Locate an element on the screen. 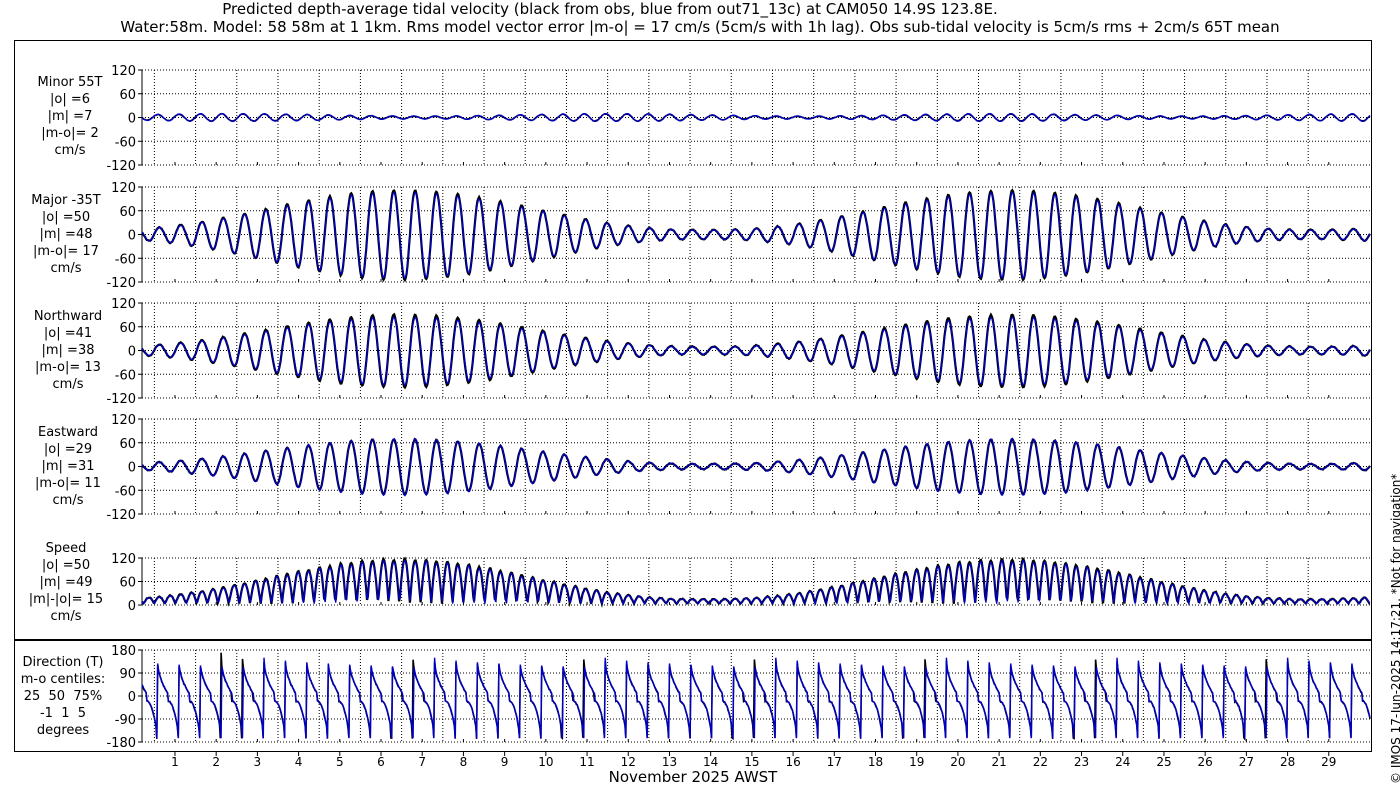 The image size is (1400, 800). series-model-line-east is located at coordinates (756, 467).